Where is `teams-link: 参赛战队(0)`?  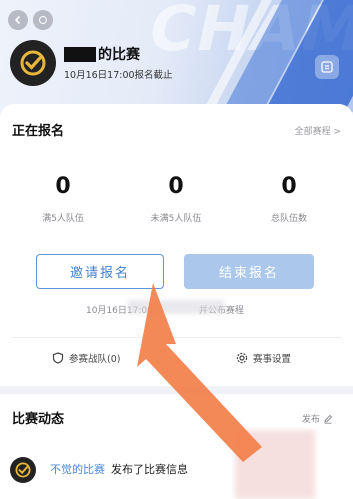
teams-link: 参赛战队(0) is located at coordinates (86, 358).